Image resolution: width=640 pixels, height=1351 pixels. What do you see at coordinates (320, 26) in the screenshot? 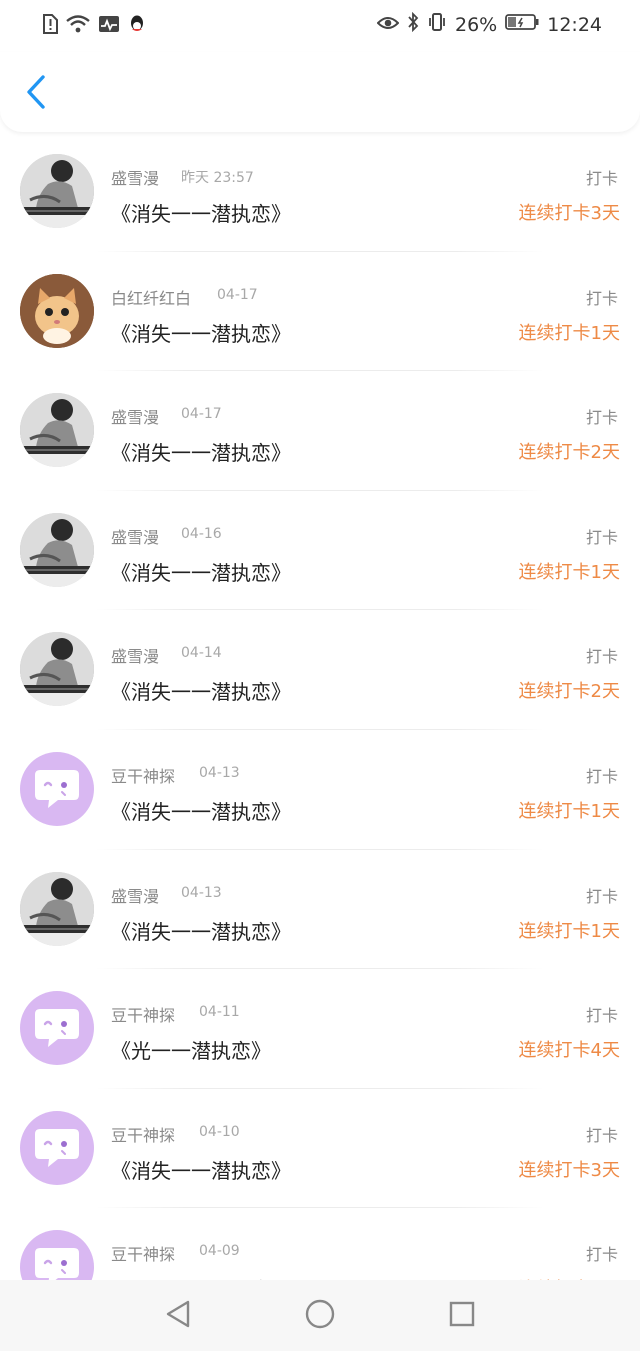
I see `status-bar: 26% 12:24` at bounding box center [320, 26].